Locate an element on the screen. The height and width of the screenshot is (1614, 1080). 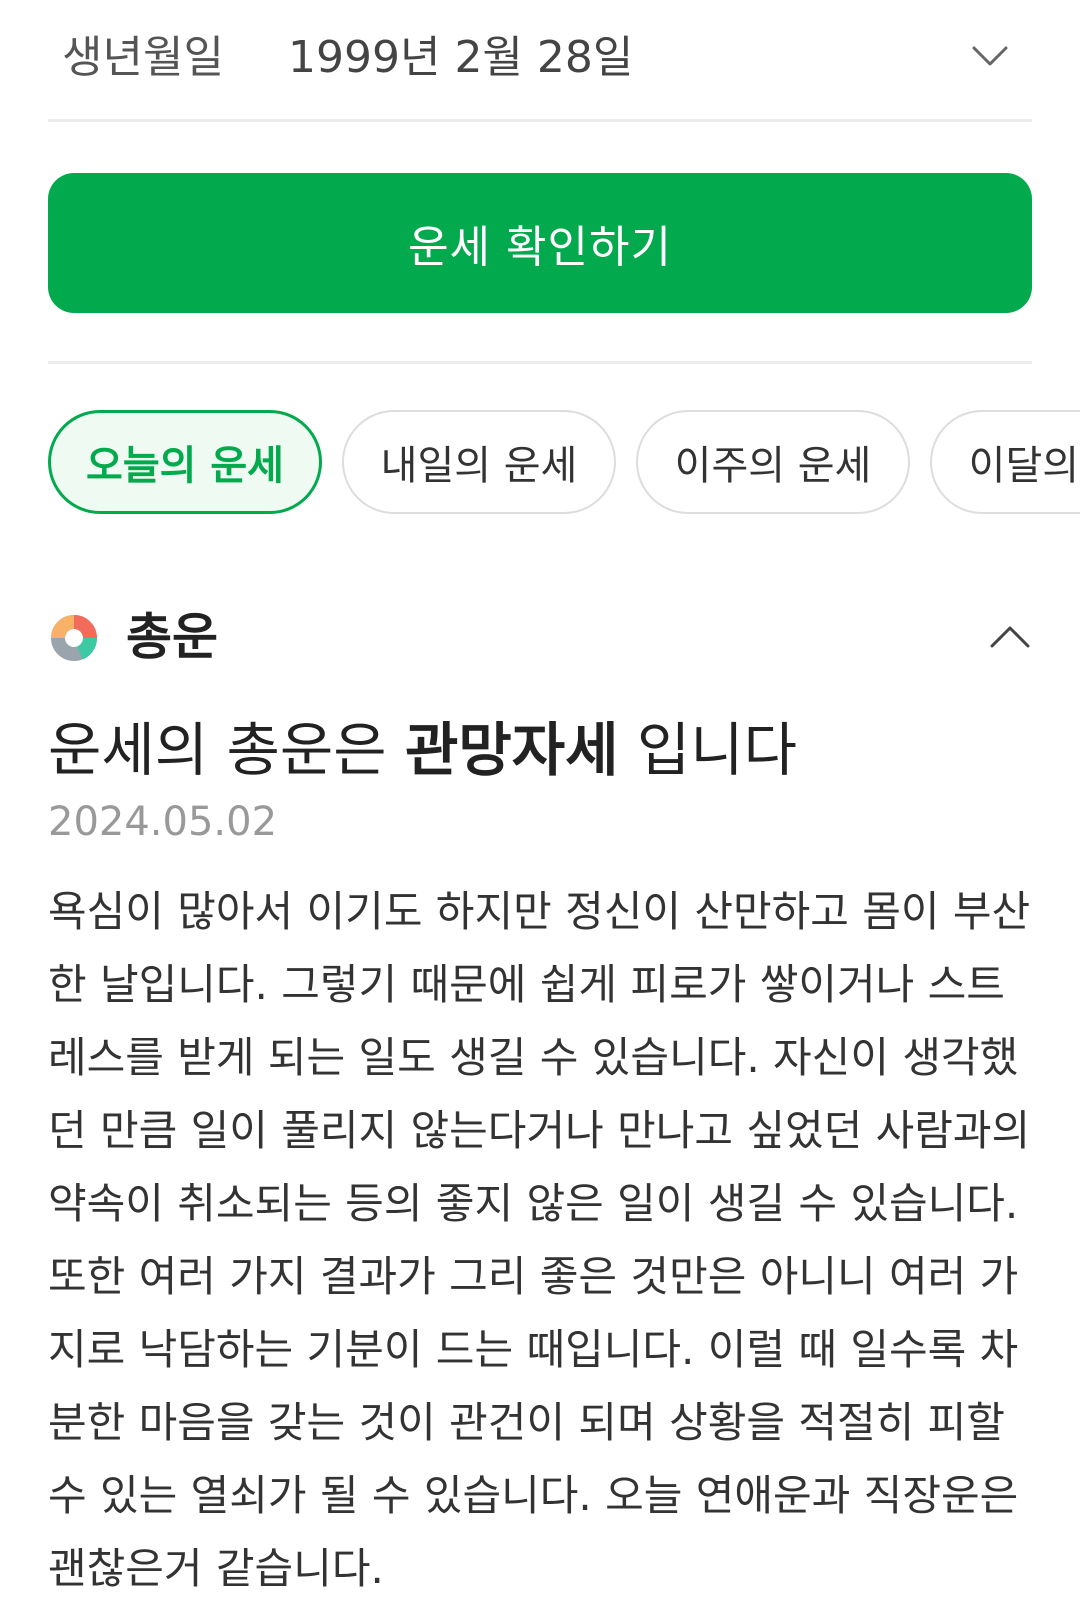
fortune-date: 2024.05.02 is located at coordinates (163, 822).